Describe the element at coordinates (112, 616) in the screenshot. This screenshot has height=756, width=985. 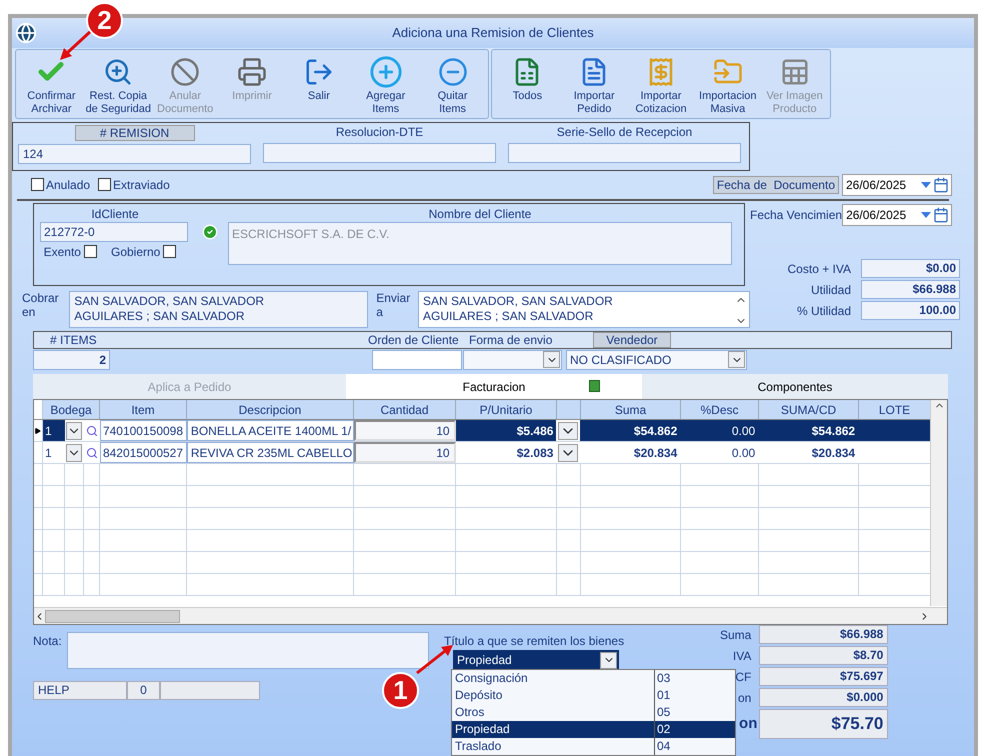
I see `scroll-thumb` at that location.